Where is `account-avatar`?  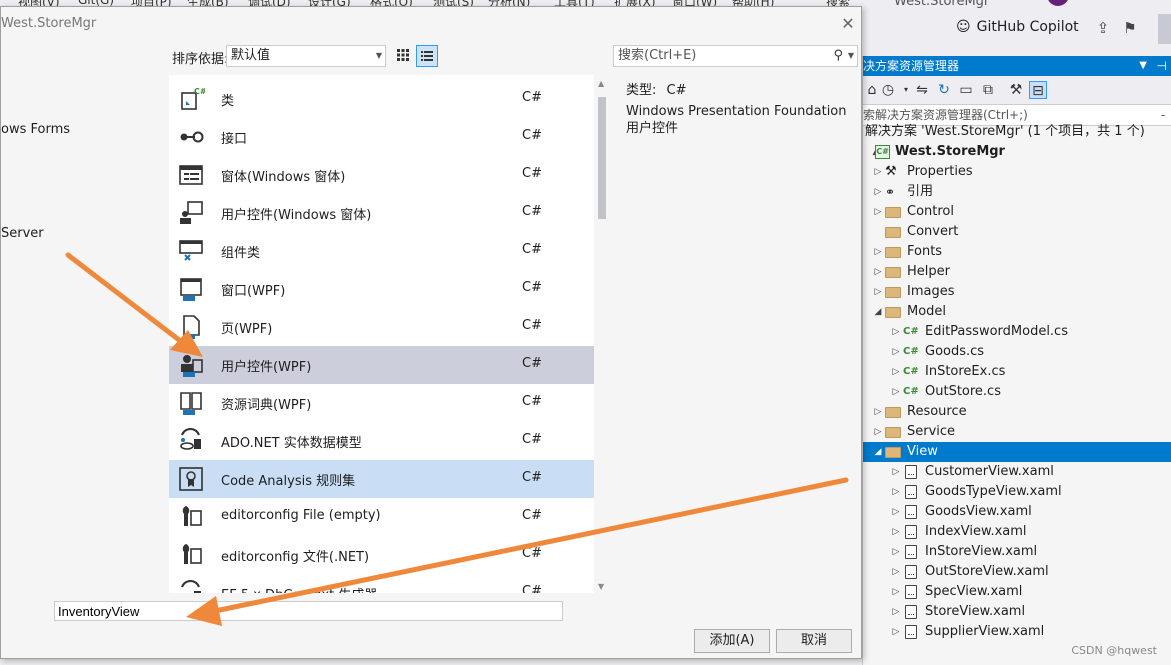
account-avatar is located at coordinates (1058, 3).